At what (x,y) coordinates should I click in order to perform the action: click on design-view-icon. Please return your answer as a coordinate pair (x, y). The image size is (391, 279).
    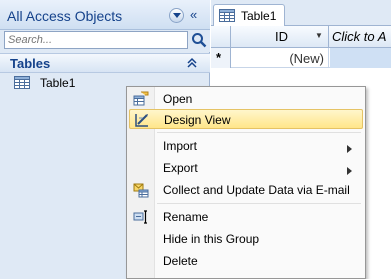
    Looking at the image, I should click on (142, 120).